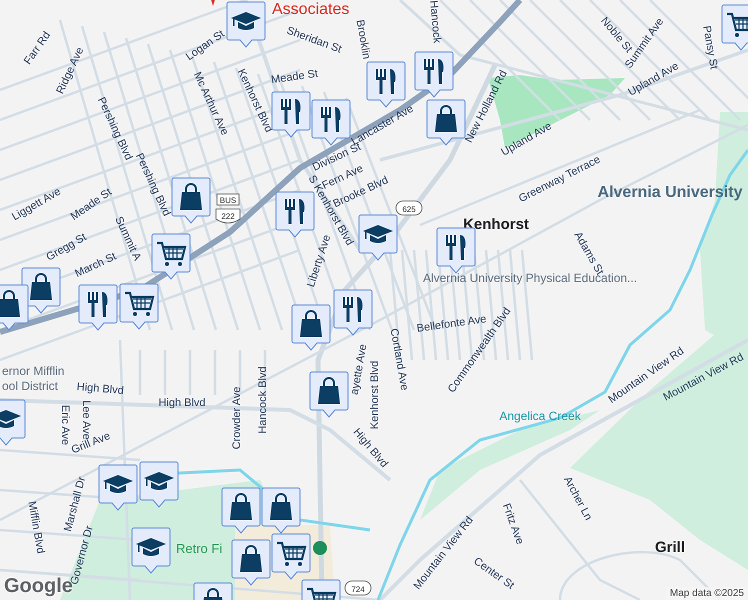  What do you see at coordinates (33, 371) in the screenshot?
I see `place-label: ernor Mifflin` at bounding box center [33, 371].